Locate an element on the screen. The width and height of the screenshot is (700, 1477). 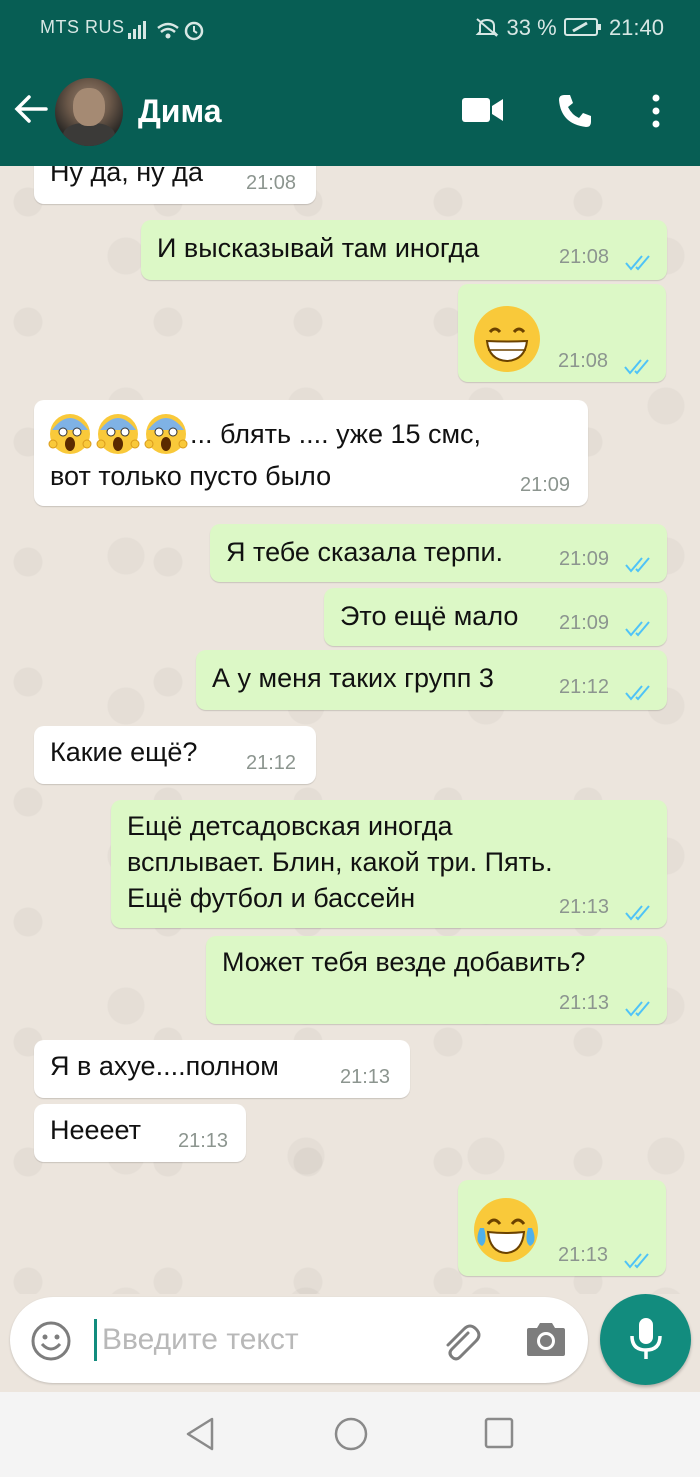
message-text: Неееет is located at coordinates (96, 1130).